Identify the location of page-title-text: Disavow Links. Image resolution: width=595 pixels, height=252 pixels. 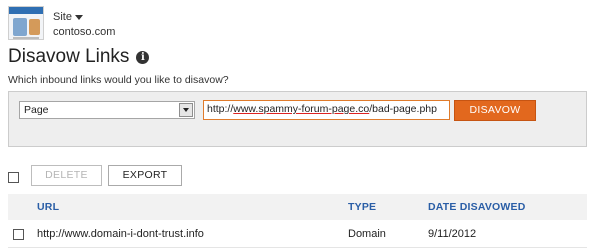
(69, 56).